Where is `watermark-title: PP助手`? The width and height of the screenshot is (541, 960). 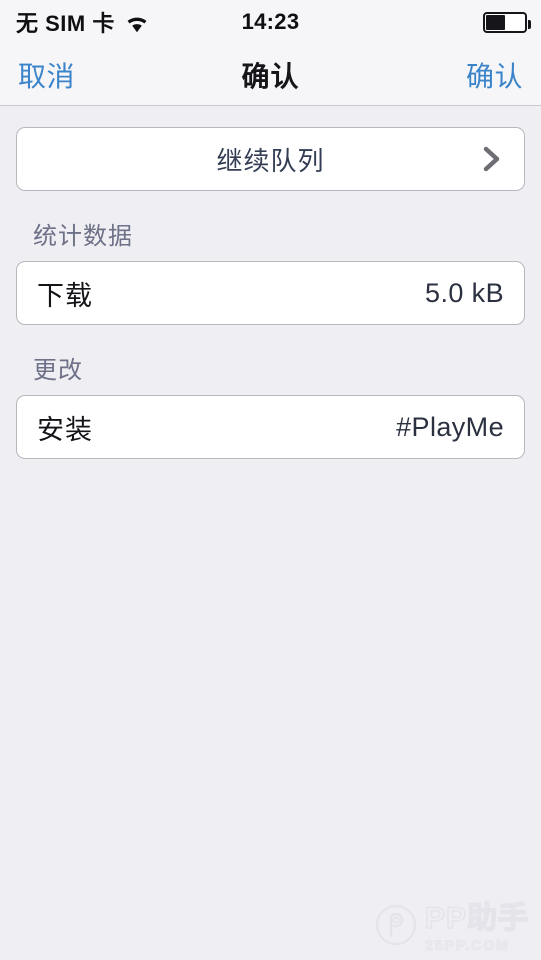 watermark-title: PP助手 is located at coordinates (476, 918).